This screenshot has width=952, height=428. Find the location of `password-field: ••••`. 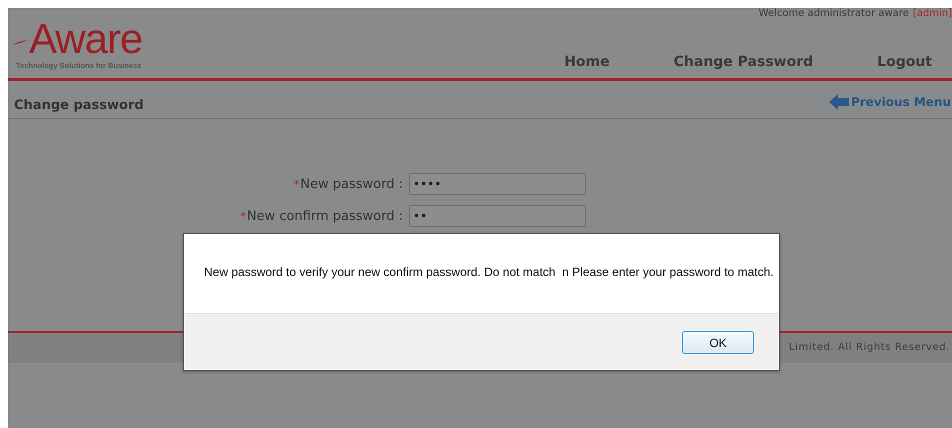

password-field: •••• is located at coordinates (497, 184).